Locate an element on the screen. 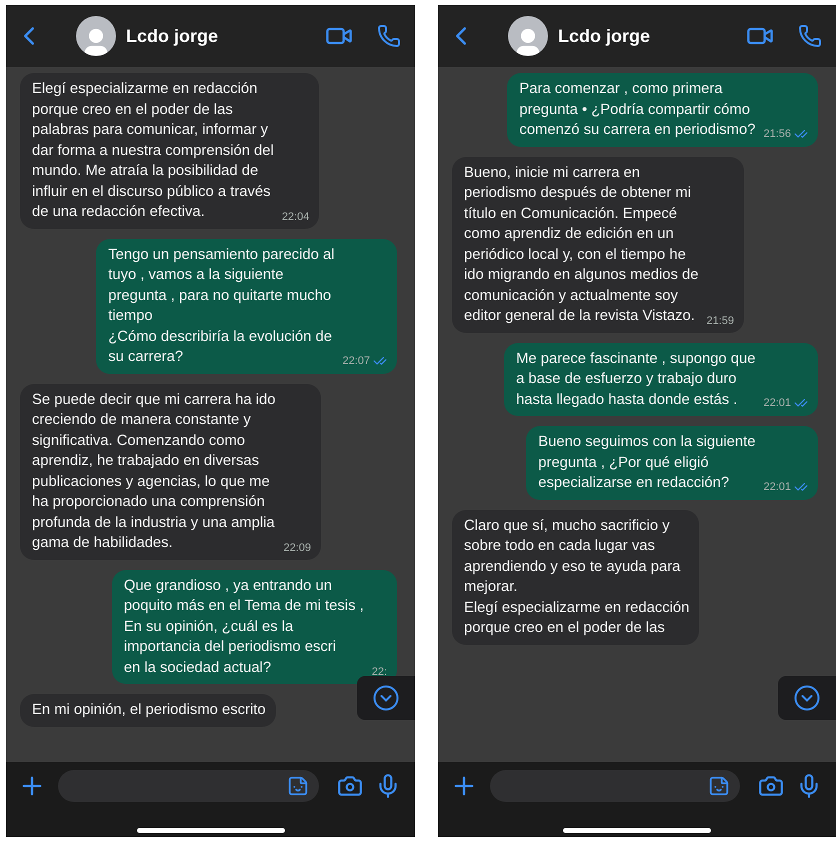 This screenshot has height=842, width=836. message-text: Bueno, inicie mi carrera en periodismo después de obtener mi título en Comunicación. Empecé como aprendiz de edición en un periódico local y, con el tiempo he ido migrando en algunos medios de comunicación y actualmente soy editor general de la revista Vistazo. is located at coordinates (581, 245).